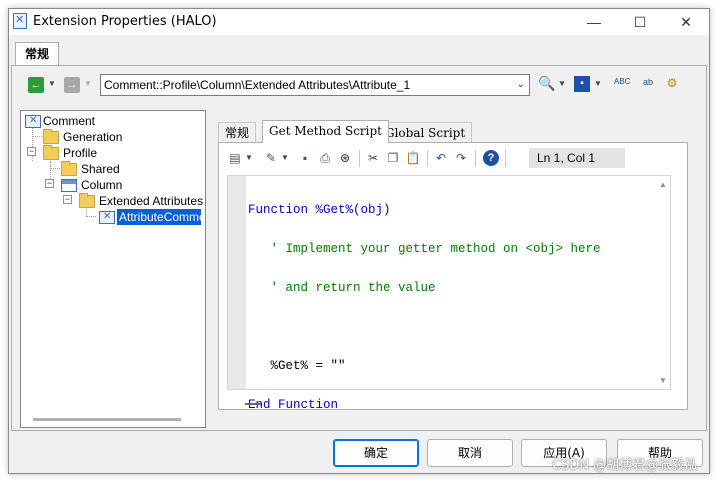 The height and width of the screenshot is (482, 718). I want to click on edit-dropdown-icon: ▼, so click(285, 157).